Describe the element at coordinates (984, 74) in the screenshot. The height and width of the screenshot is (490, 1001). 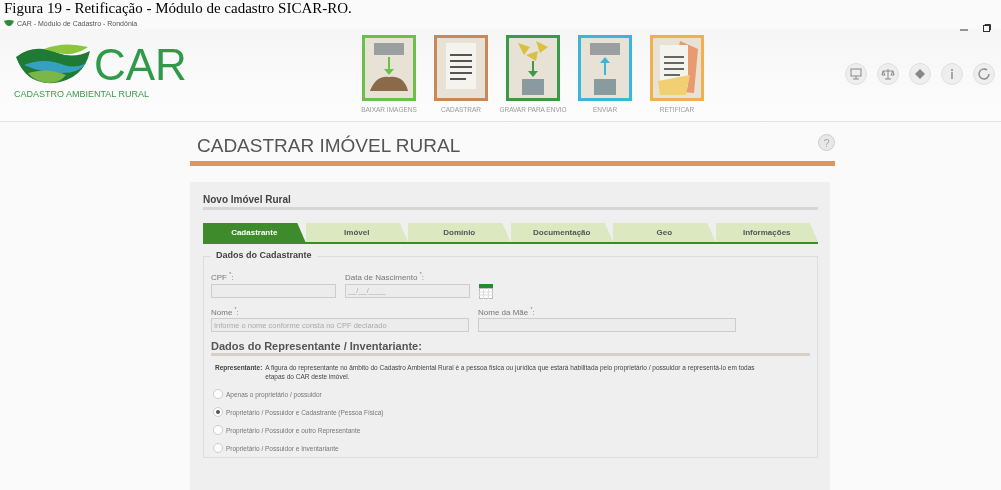
I see `refresh-icon` at that location.